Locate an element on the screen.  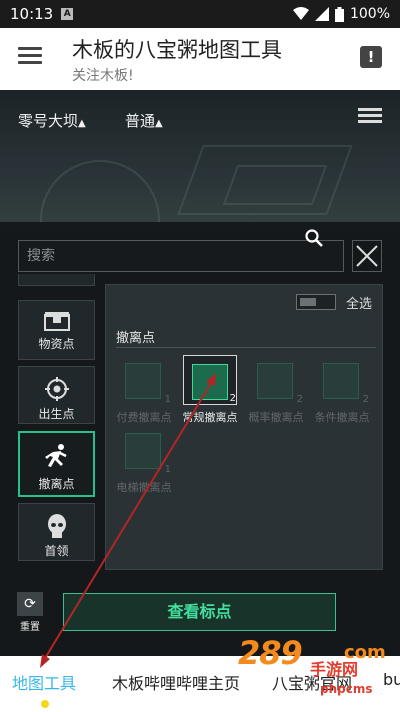
skull-icon is located at coordinates (56, 526).